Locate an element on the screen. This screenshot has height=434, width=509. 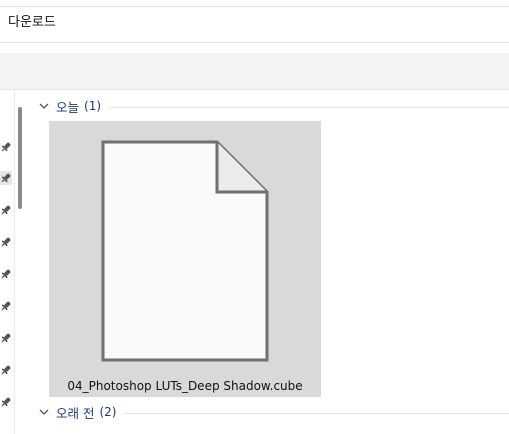
group-count: (2) is located at coordinates (108, 412).